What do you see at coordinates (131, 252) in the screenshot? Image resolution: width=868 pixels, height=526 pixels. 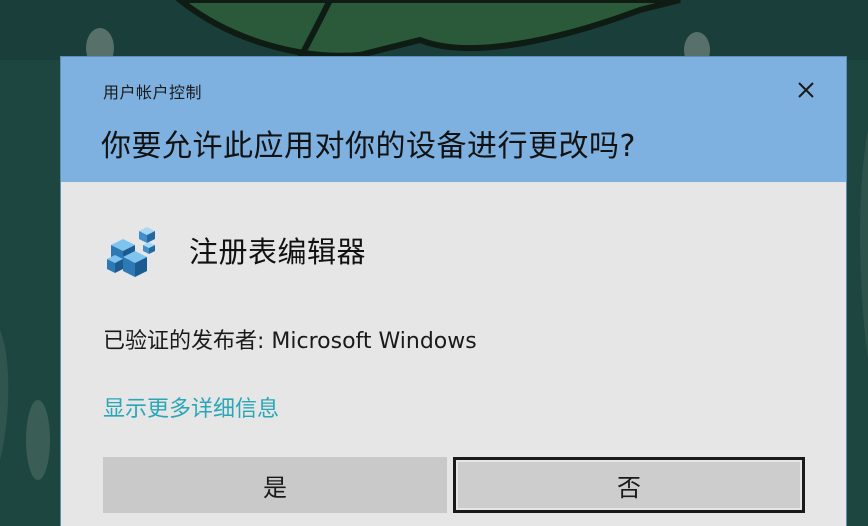 I see `registry-editor-icon` at bounding box center [131, 252].